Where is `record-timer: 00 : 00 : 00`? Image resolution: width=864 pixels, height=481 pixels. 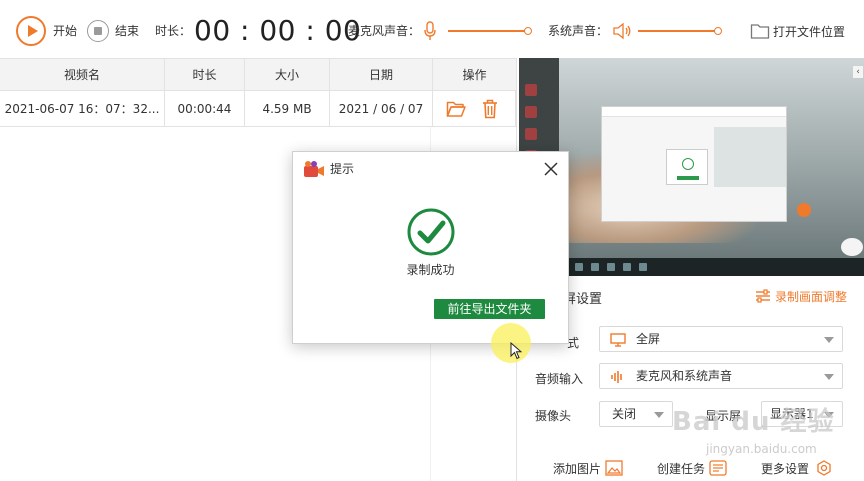
record-timer: 00 : 00 : 00 is located at coordinates (278, 30).